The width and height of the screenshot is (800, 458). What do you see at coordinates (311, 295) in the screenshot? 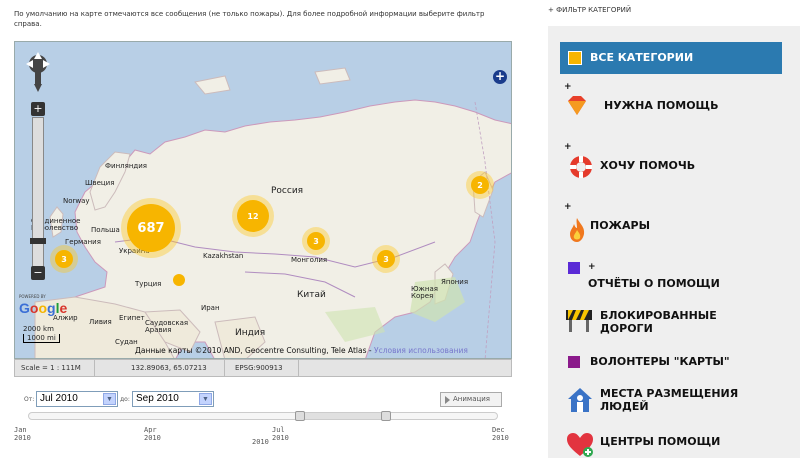
I see `map-label-china: Китай` at bounding box center [311, 295].